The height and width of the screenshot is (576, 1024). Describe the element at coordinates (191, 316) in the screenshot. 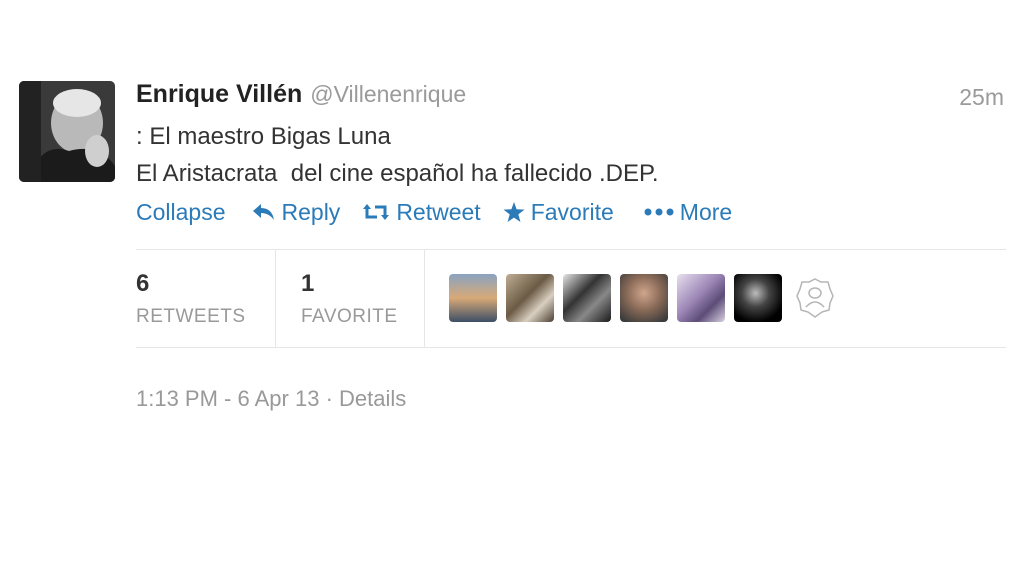

I see `retweets-label: RETWEETS` at that location.